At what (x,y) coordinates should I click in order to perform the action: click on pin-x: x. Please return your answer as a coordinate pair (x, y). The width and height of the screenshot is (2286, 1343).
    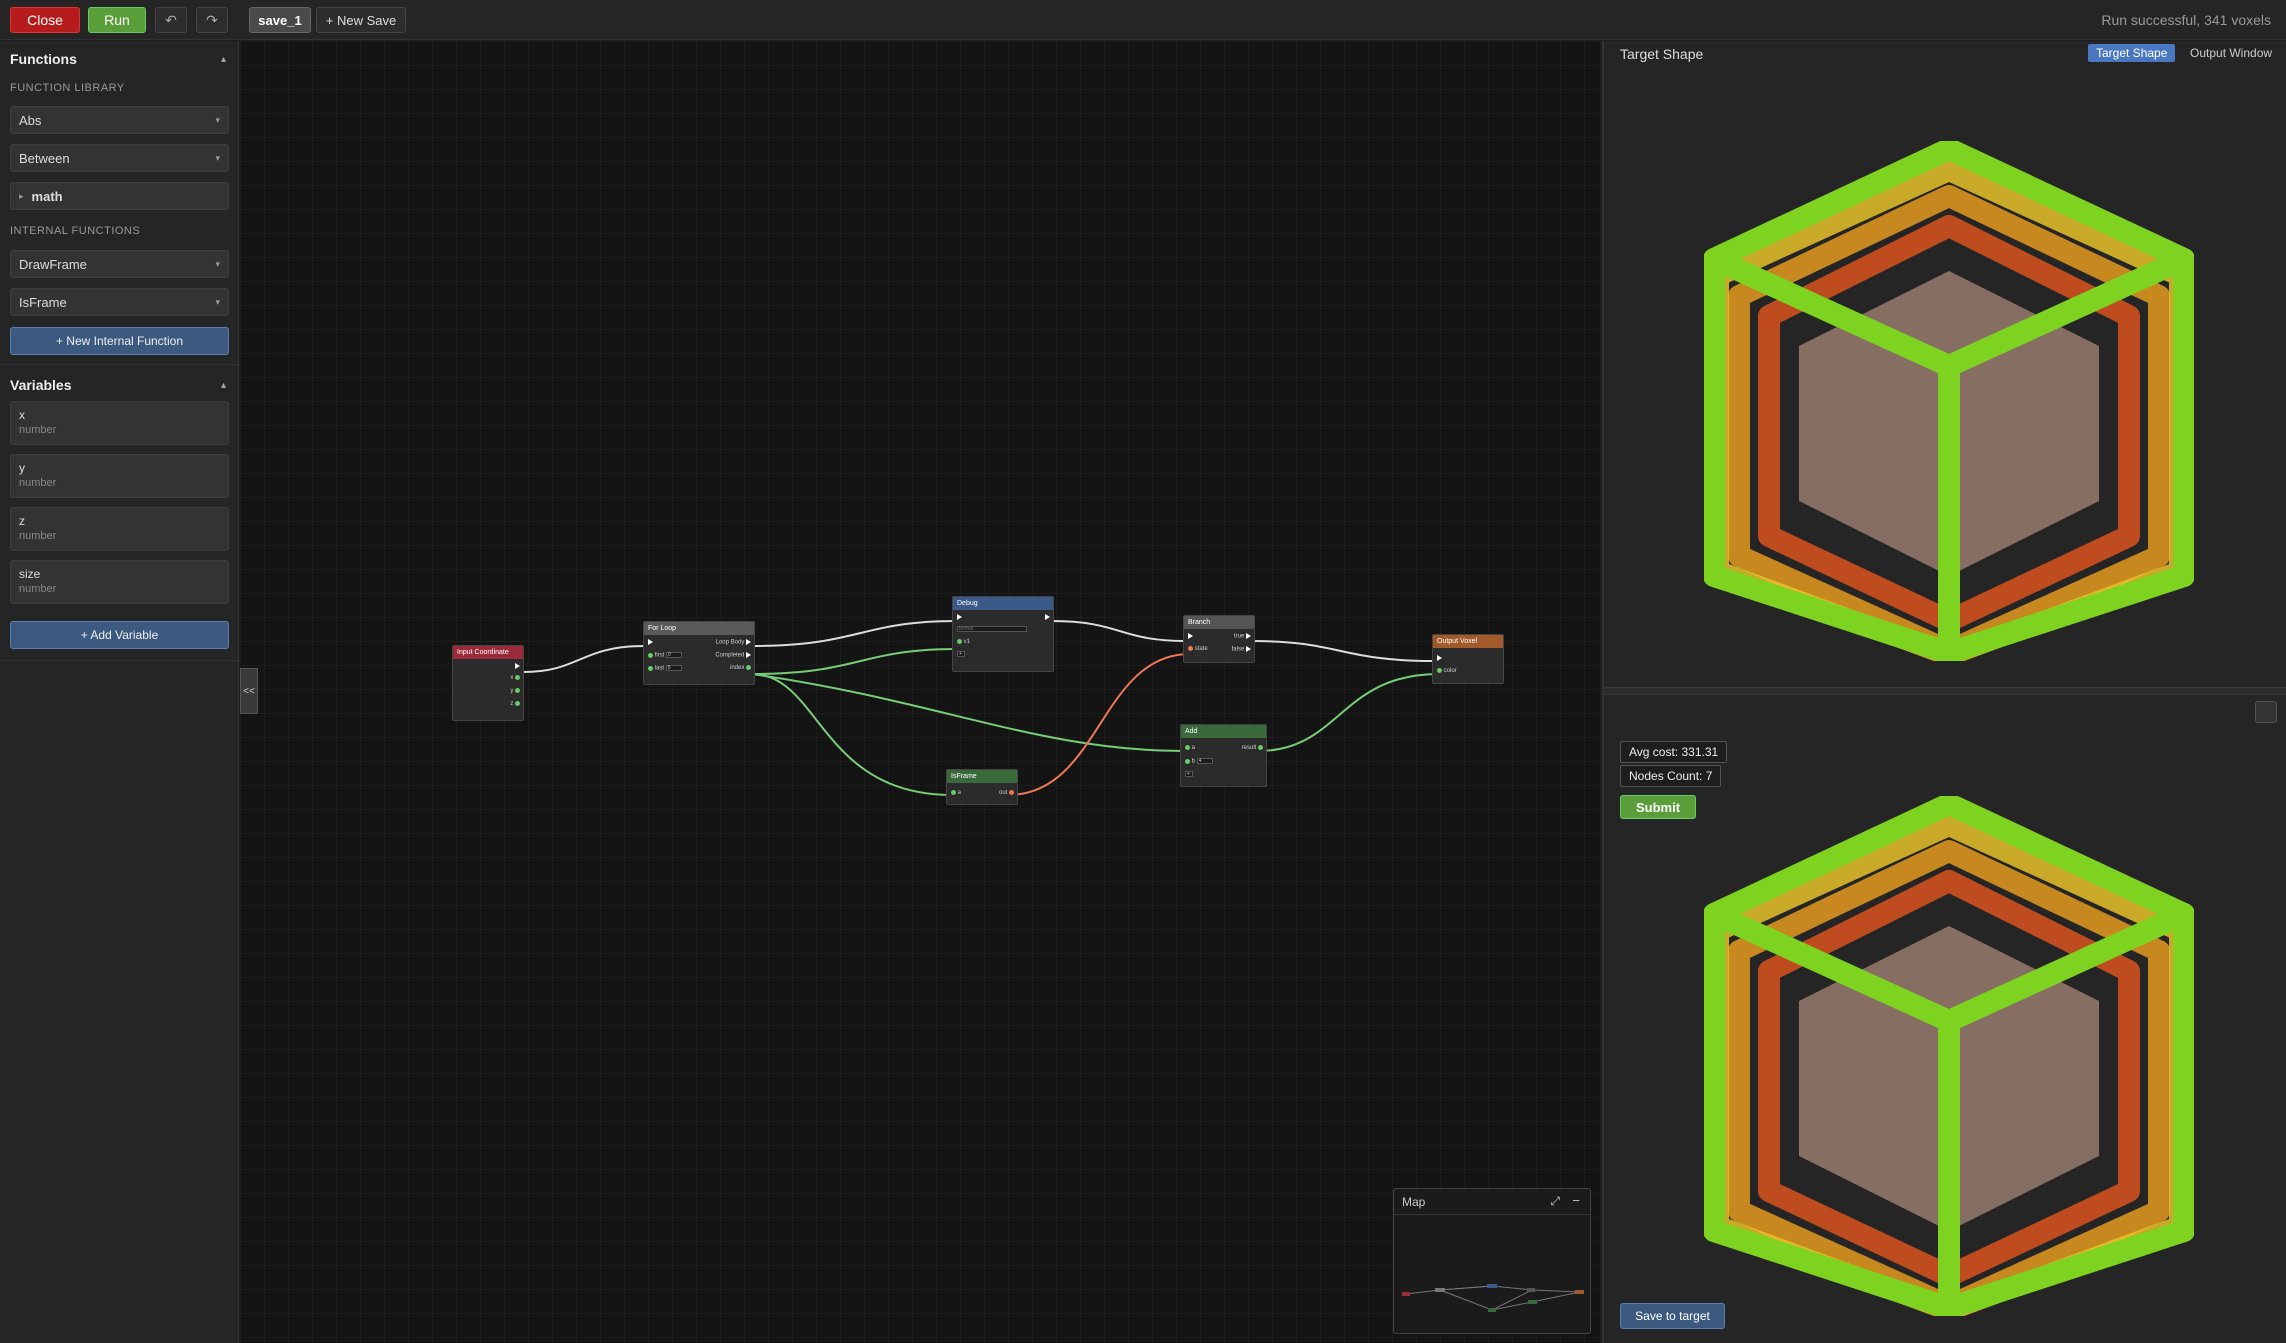
    Looking at the image, I should click on (515, 678).